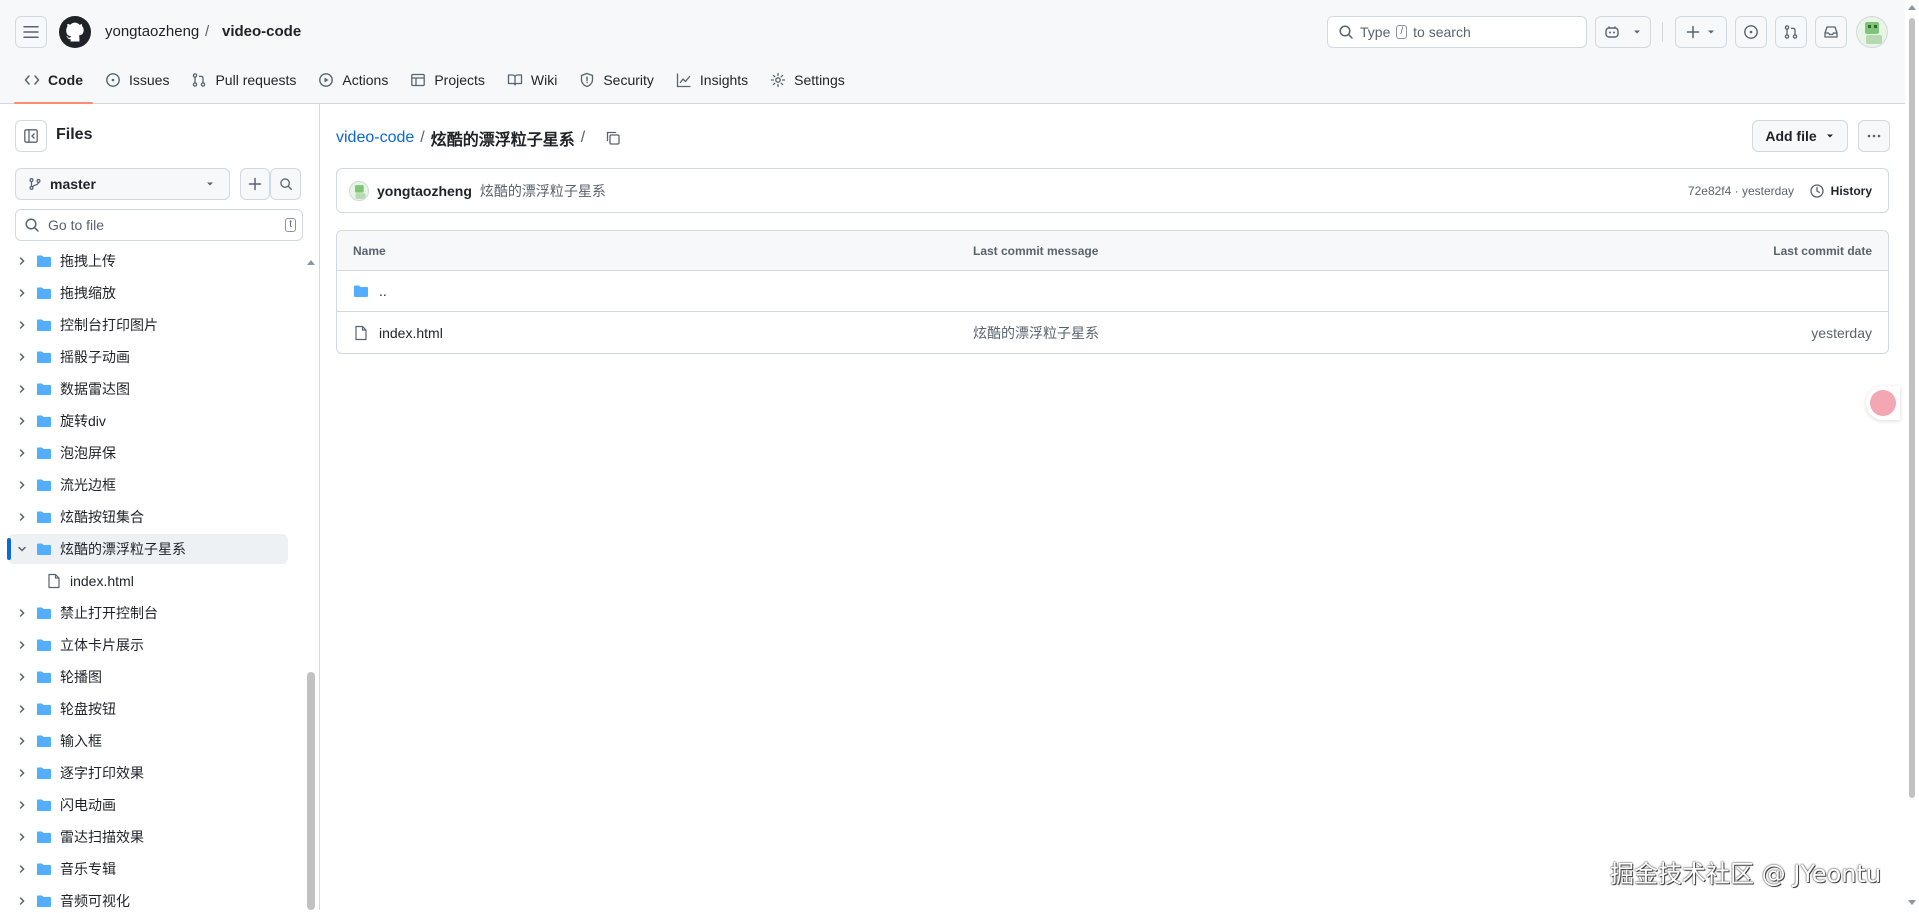 Image resolution: width=1919 pixels, height=913 pixels. I want to click on owner-link: yongtaozheng, so click(152, 32).